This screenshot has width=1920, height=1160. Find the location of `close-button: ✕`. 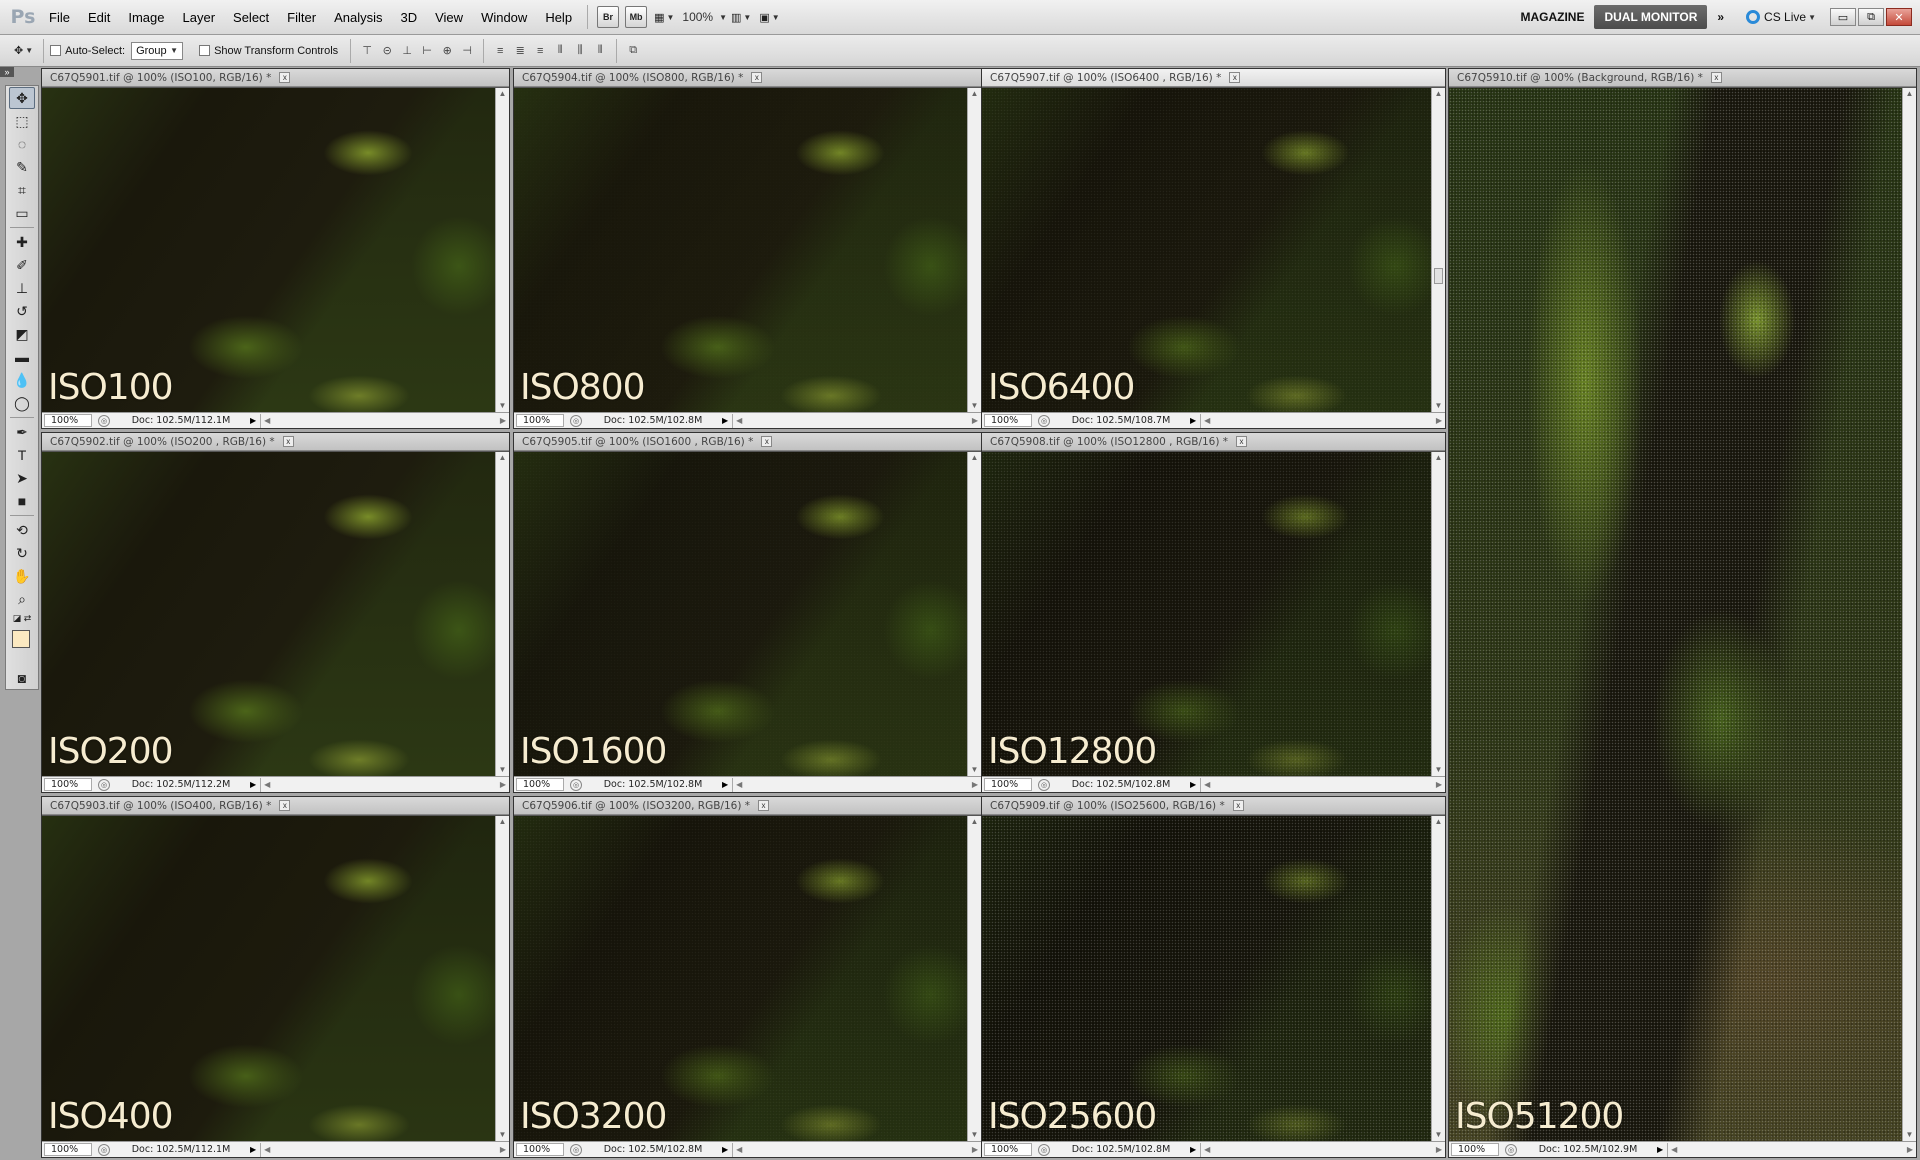

close-button: ✕ is located at coordinates (1899, 17).